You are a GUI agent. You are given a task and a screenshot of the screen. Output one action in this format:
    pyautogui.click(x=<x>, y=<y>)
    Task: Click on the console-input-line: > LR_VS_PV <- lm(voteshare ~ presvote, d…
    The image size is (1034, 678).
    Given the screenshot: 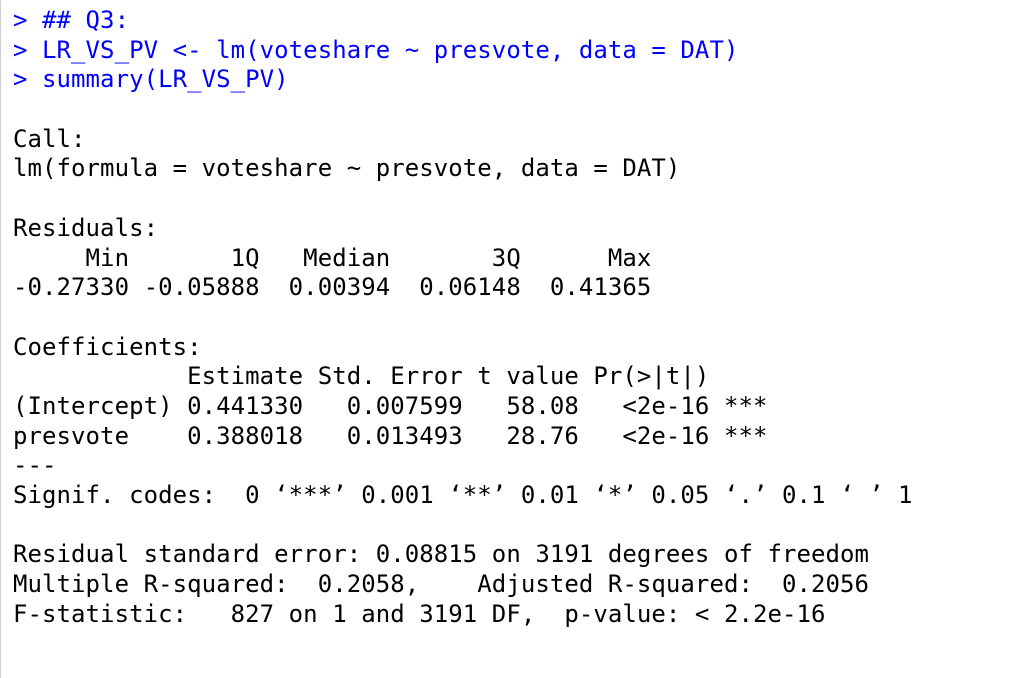 What is the action you would take?
    pyautogui.click(x=376, y=49)
    